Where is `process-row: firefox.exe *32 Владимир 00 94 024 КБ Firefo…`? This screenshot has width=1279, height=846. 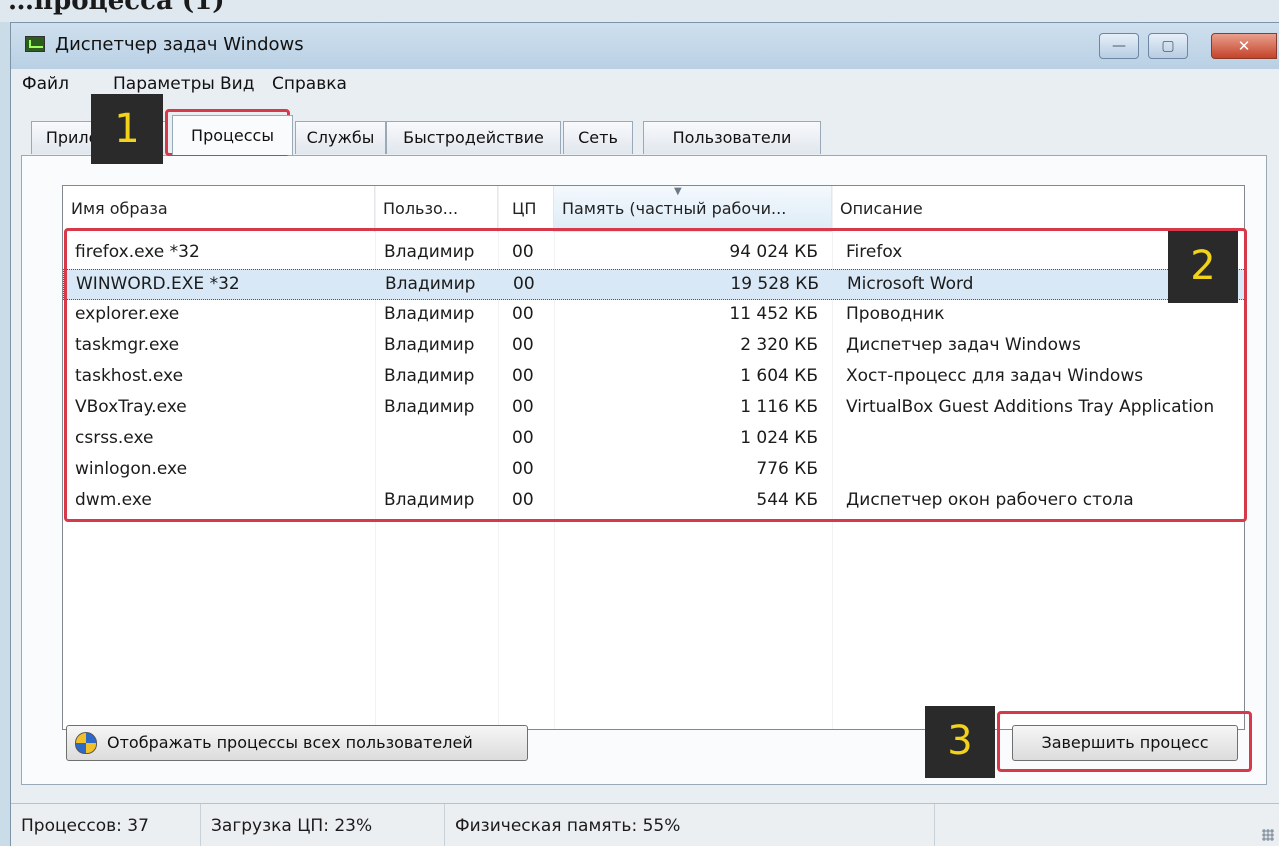 process-row: firefox.exe *32 Владимир 00 94 024 КБ Firefo… is located at coordinates (653, 253).